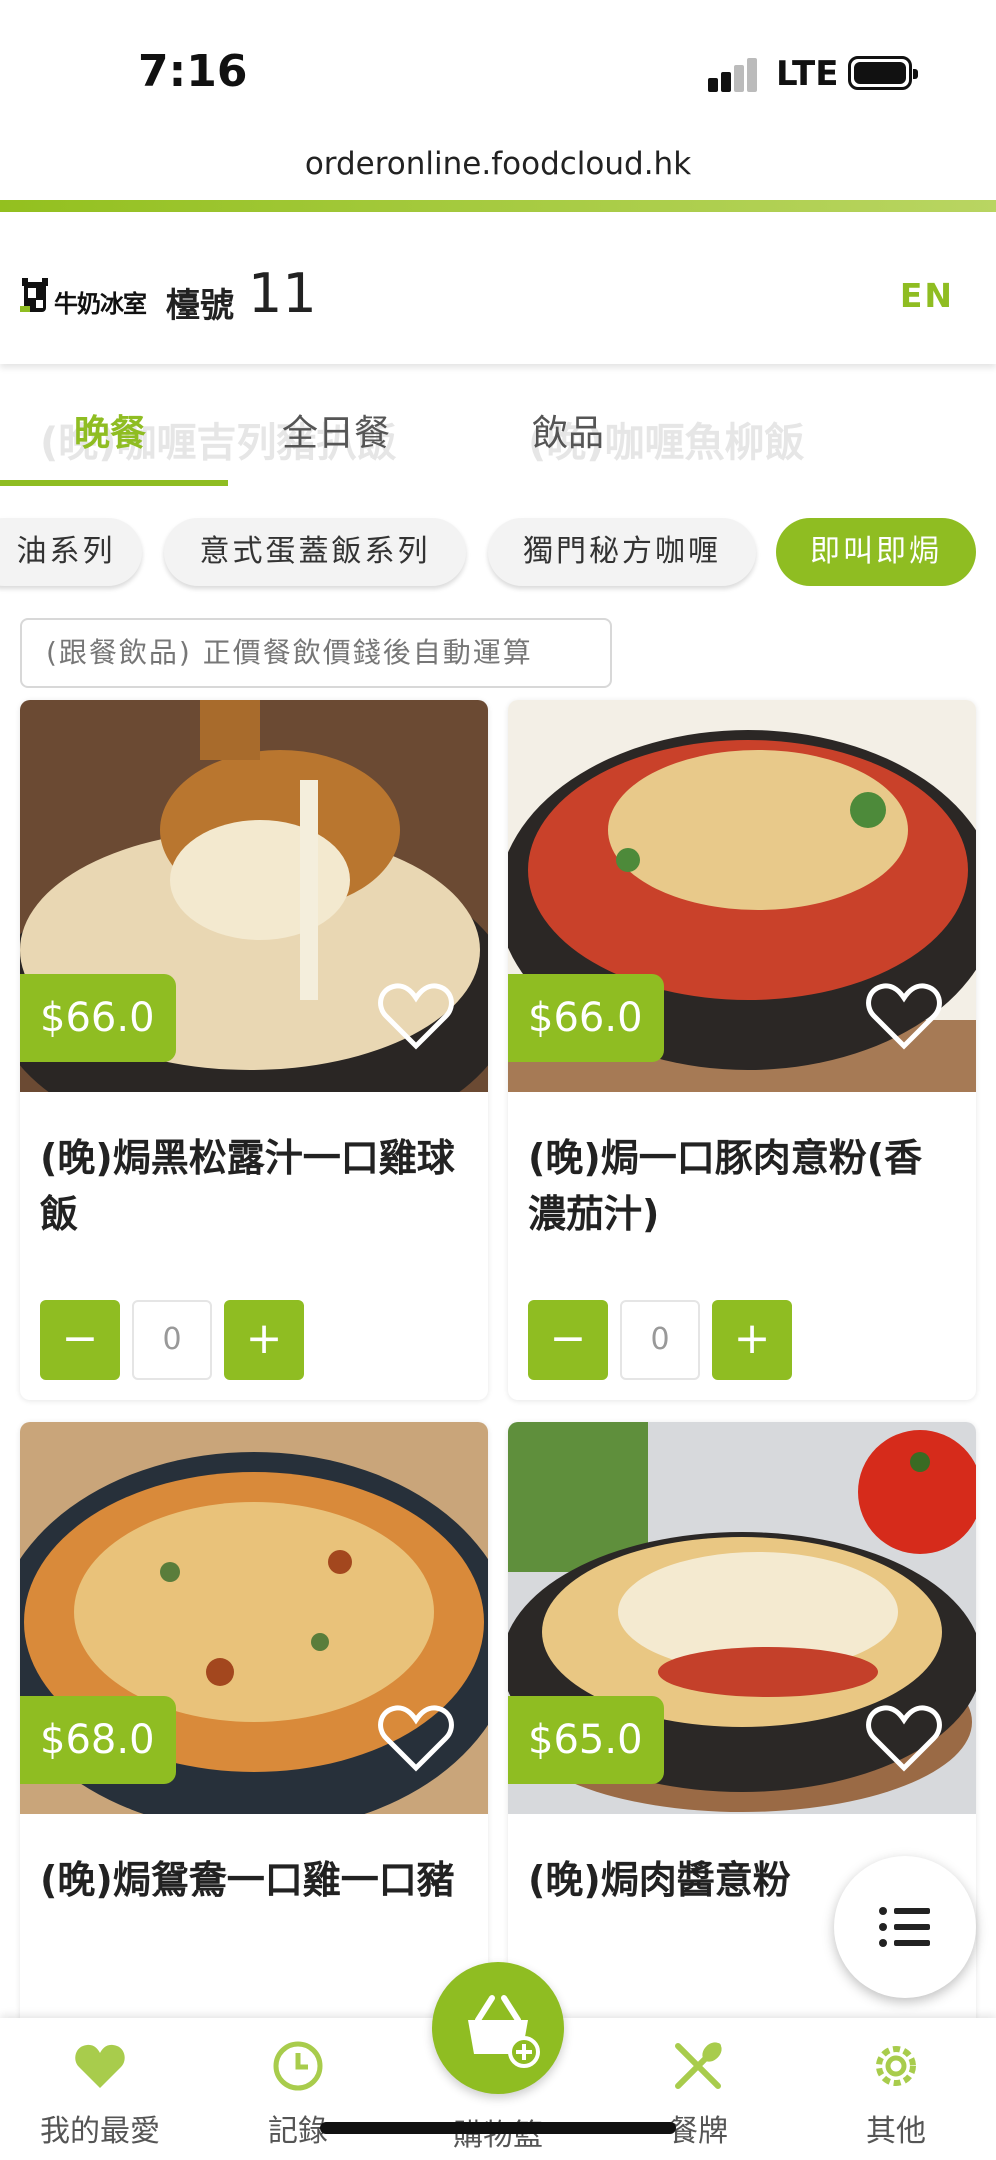 The image size is (996, 2160). I want to click on nav-menu: 餐牌, so click(698, 2089).